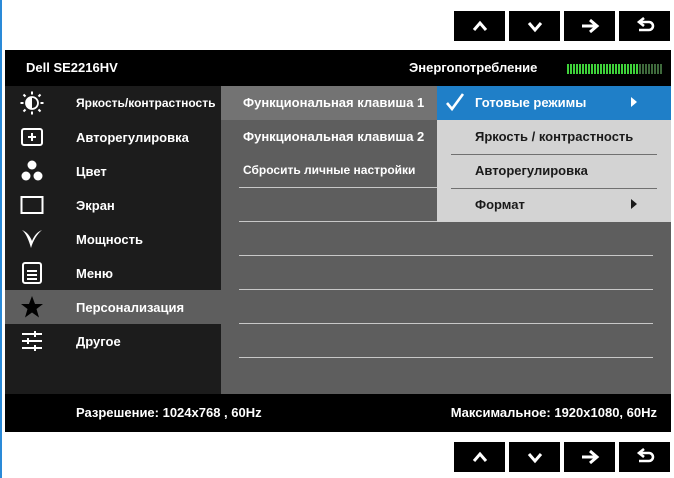 The height and width of the screenshot is (478, 674). Describe the element at coordinates (109, 239) in the screenshot. I see `sidebar-item-label: Мощность` at that location.